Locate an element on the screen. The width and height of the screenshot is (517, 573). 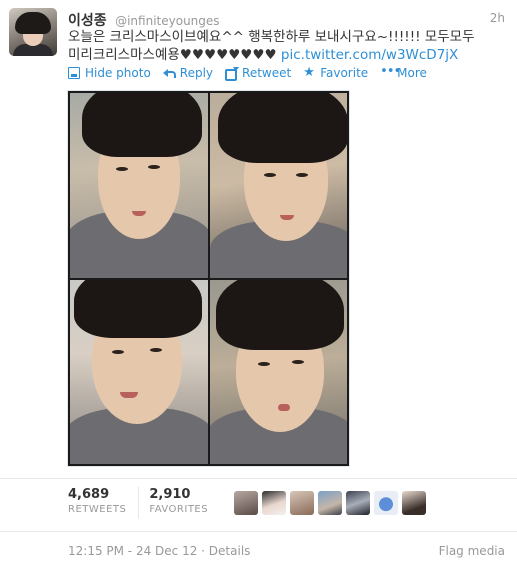
stat-separator is located at coordinates (139, 503).